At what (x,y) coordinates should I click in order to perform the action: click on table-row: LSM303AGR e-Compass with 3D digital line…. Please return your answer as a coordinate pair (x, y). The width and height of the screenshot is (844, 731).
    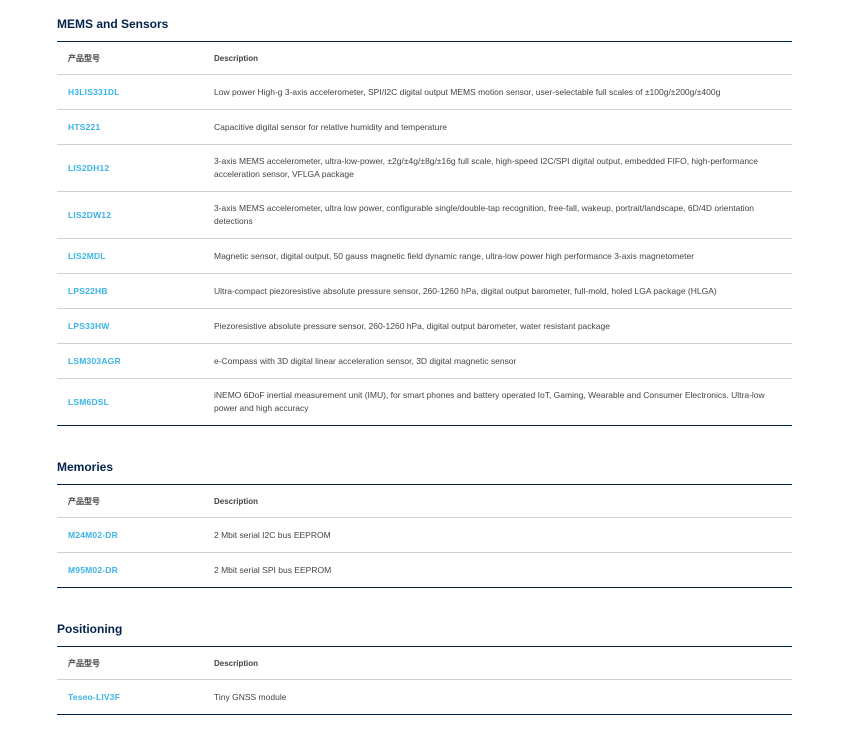
    Looking at the image, I should click on (424, 361).